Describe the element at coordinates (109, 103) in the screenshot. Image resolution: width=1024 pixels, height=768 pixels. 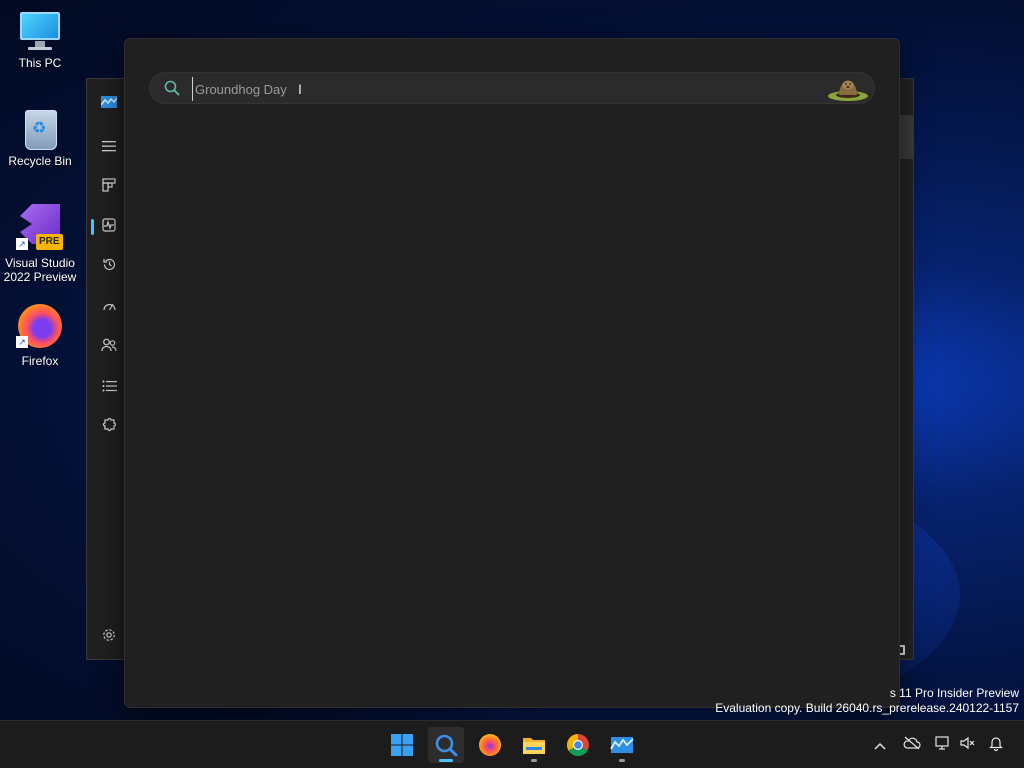
I see `app-logo-icon` at that location.